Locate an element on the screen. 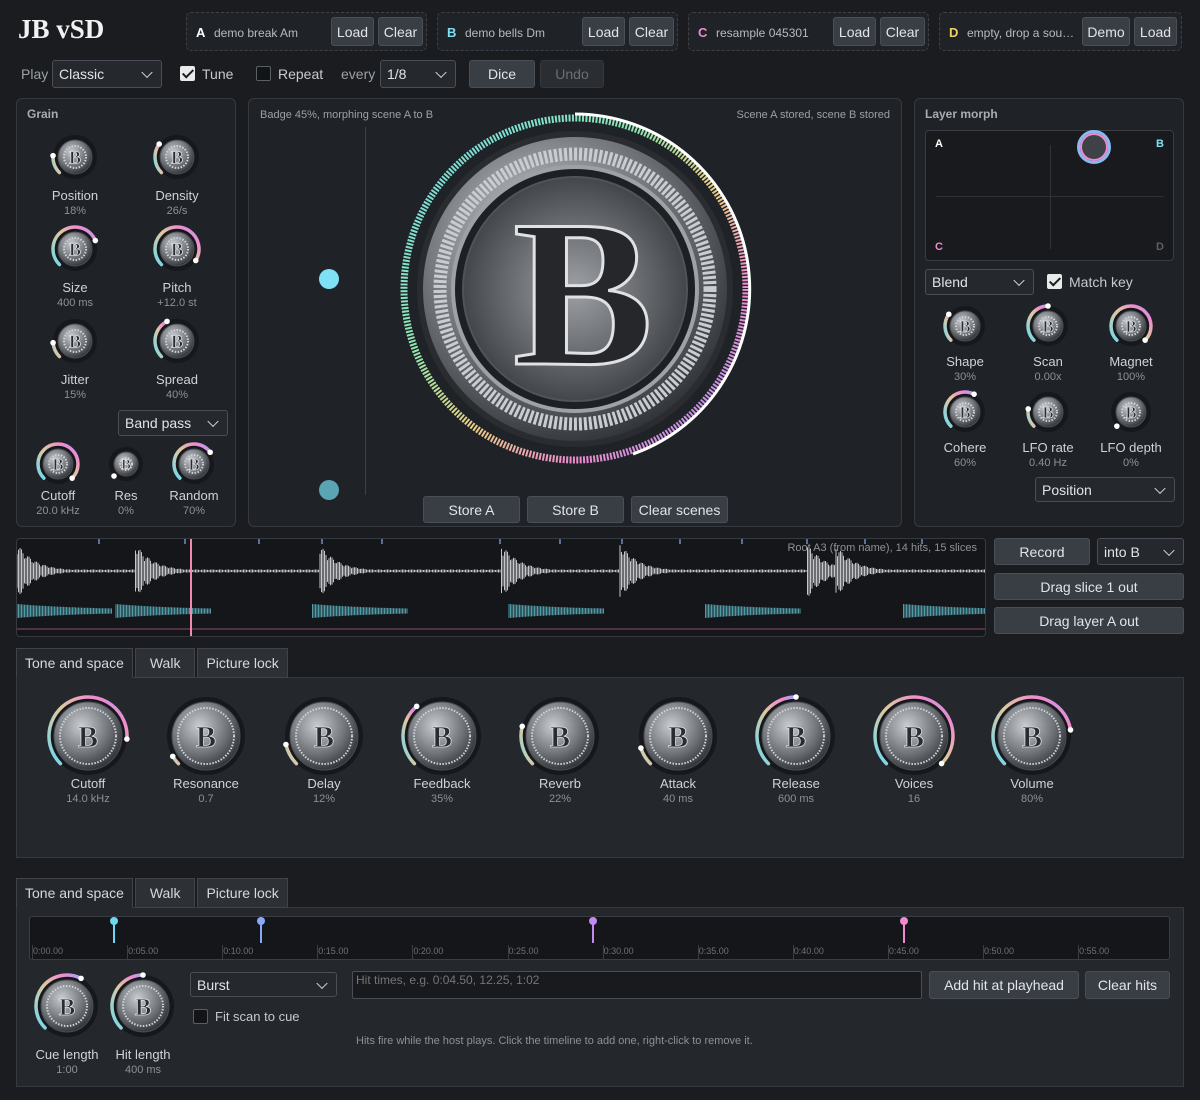  slot-d-letter: D is located at coordinates (954, 32).